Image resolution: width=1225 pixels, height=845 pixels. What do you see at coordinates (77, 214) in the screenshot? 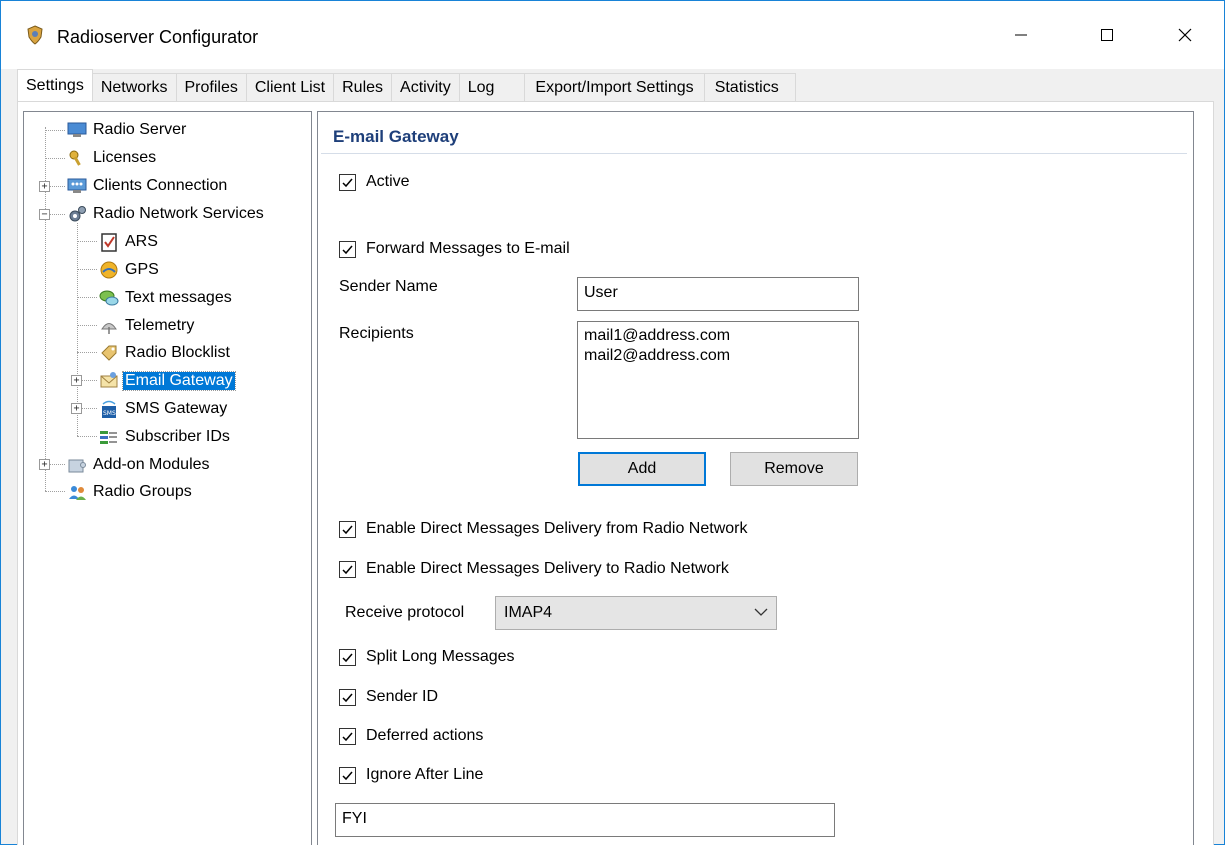
I see `gears-icon` at bounding box center [77, 214].